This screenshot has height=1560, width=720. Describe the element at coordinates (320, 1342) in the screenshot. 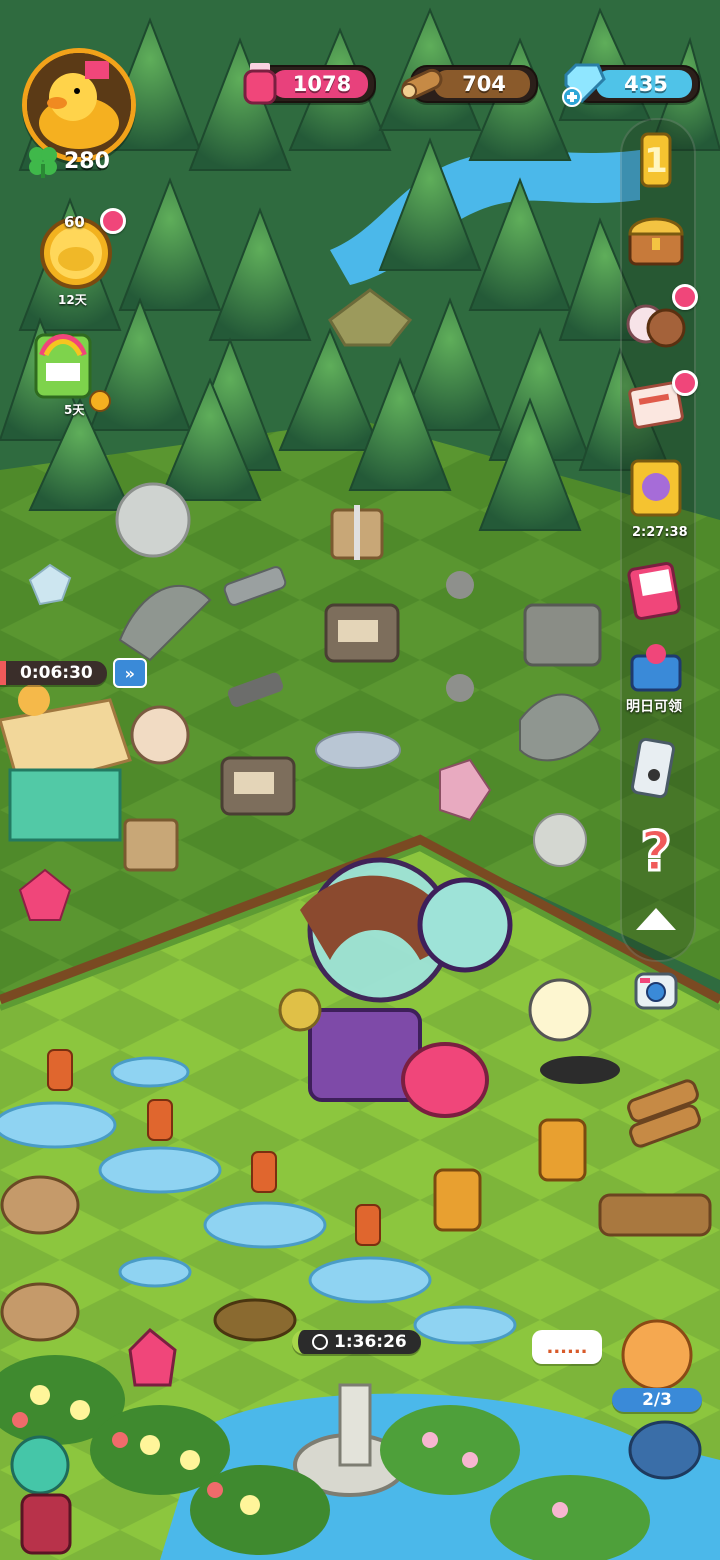

I see `clock-icon` at that location.